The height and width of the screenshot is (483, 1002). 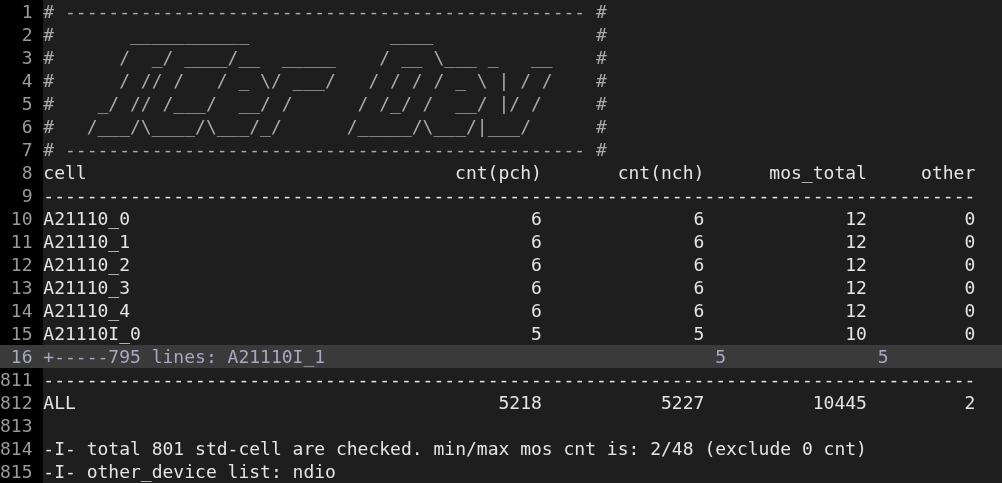 What do you see at coordinates (22, 425) in the screenshot?
I see `line-number: 813` at bounding box center [22, 425].